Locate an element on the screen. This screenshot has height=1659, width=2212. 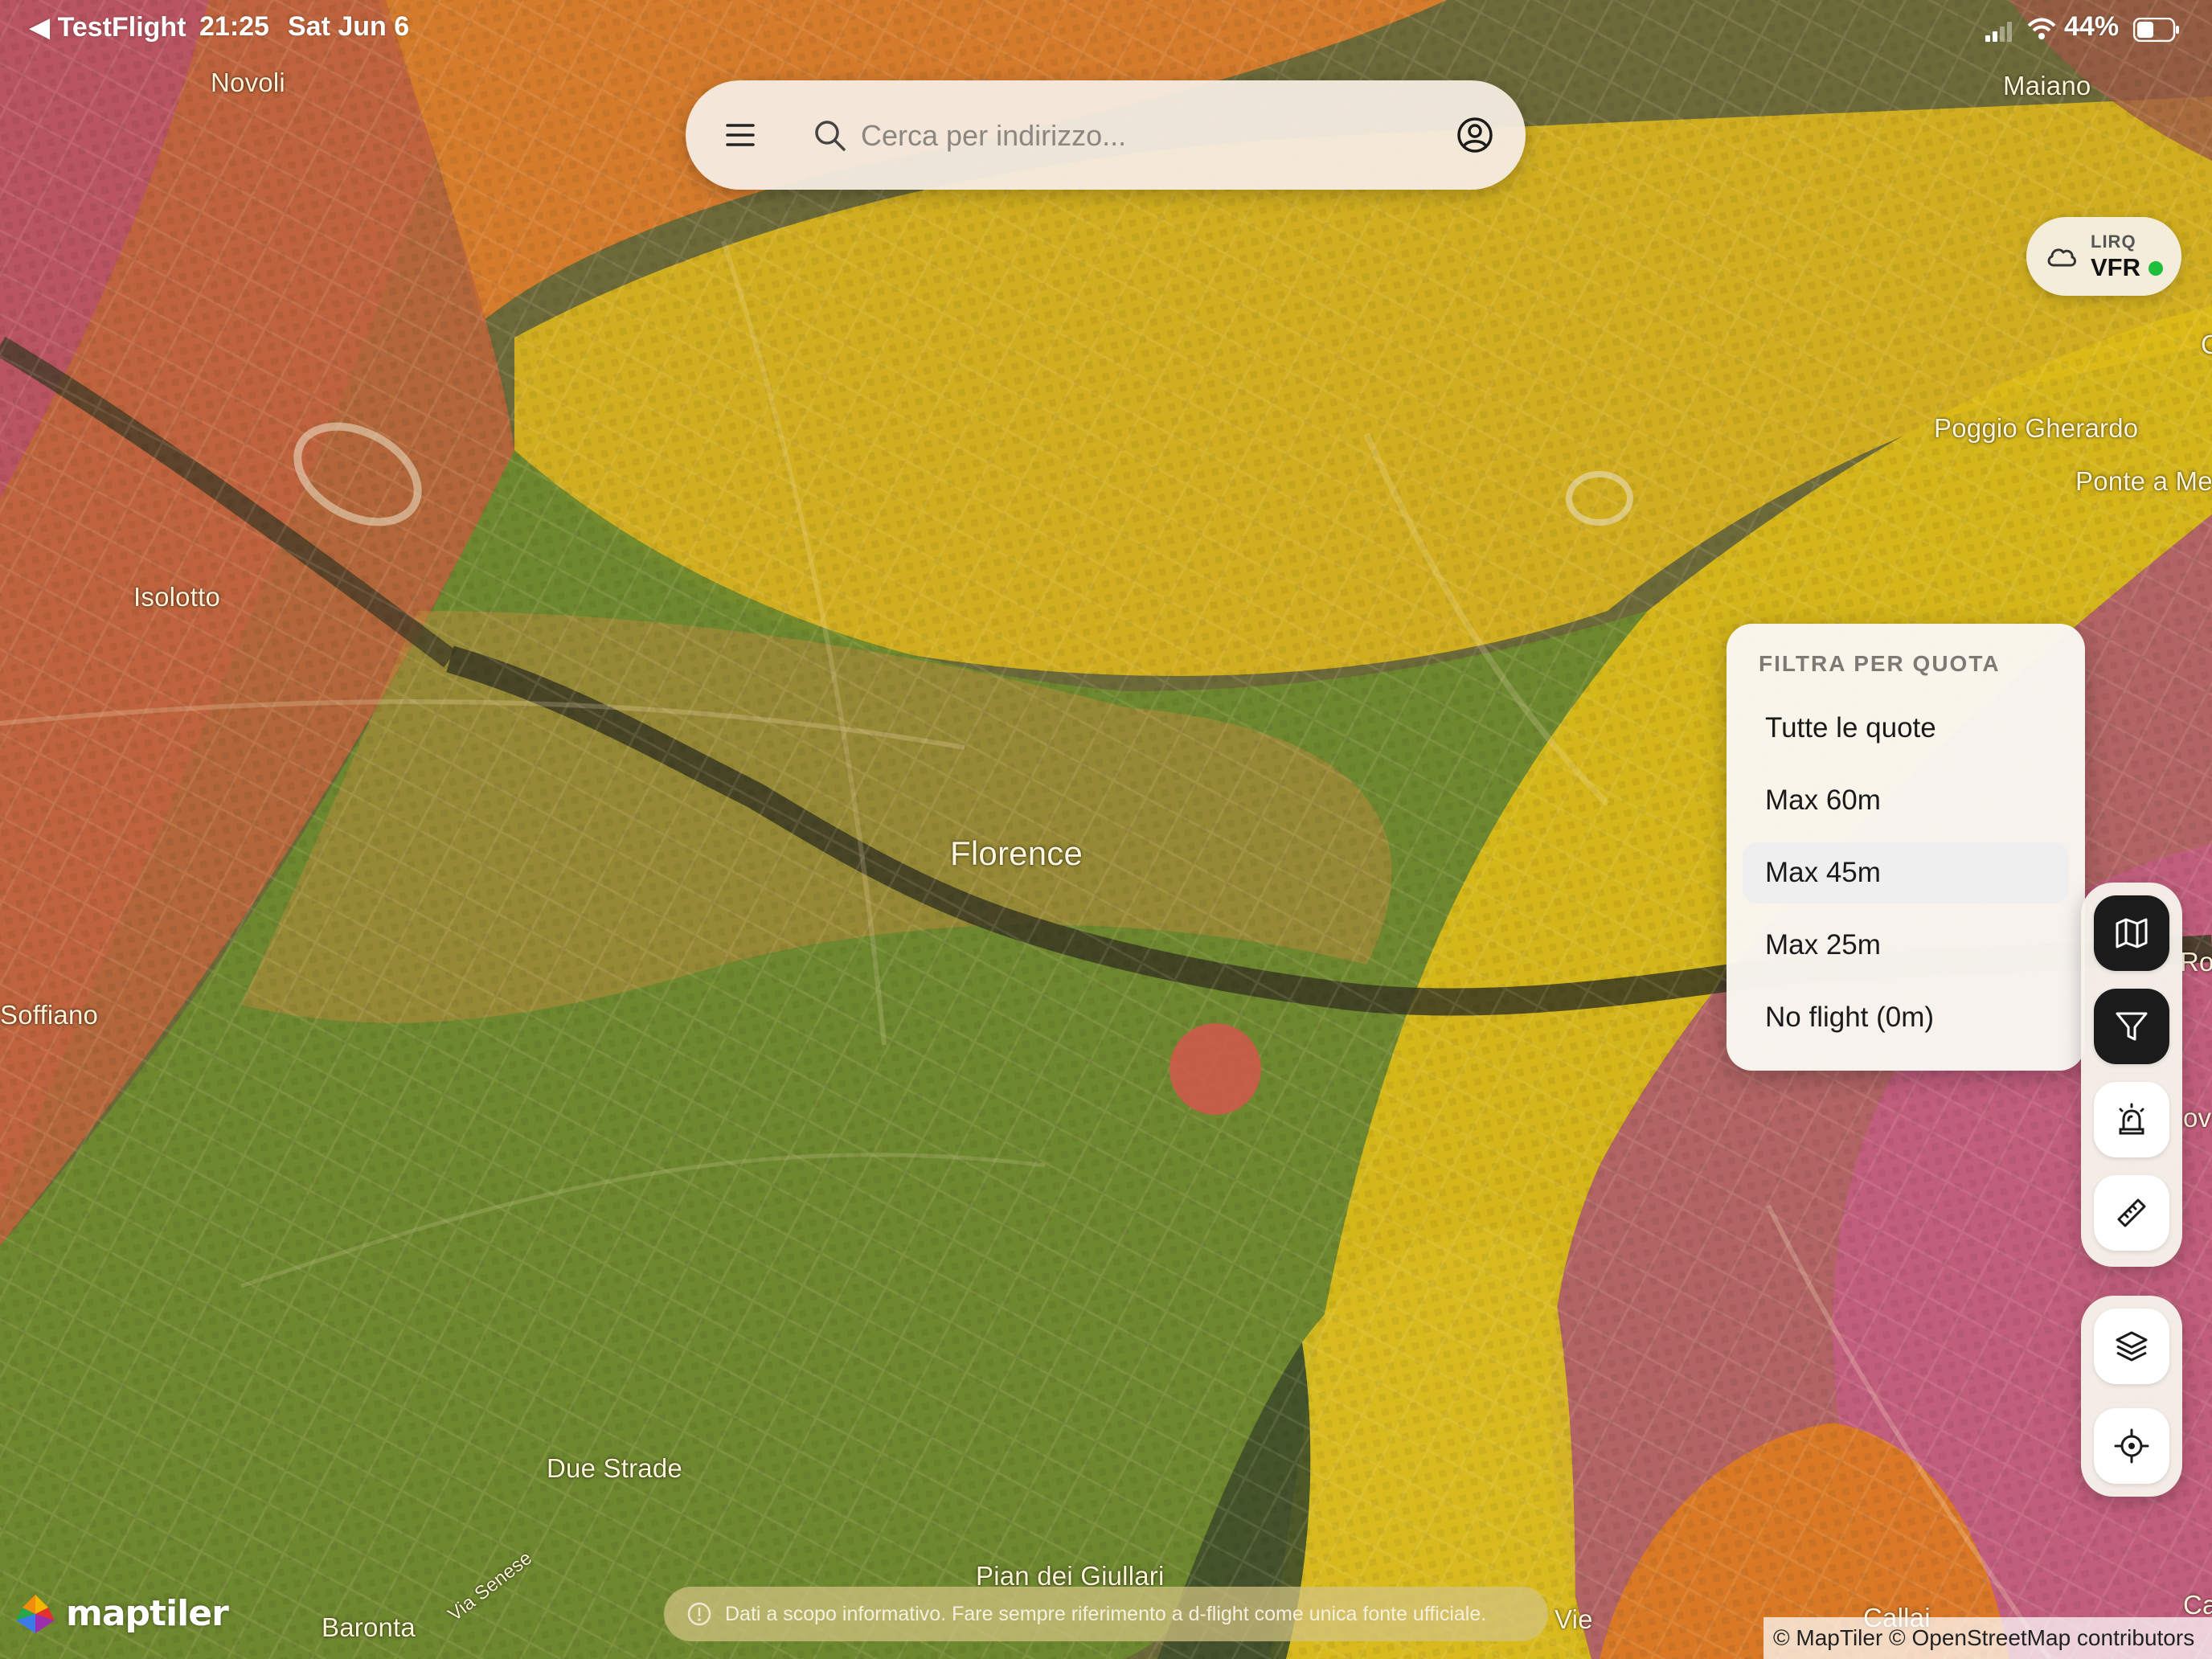
map-view-panel is located at coordinates (2131, 1396).